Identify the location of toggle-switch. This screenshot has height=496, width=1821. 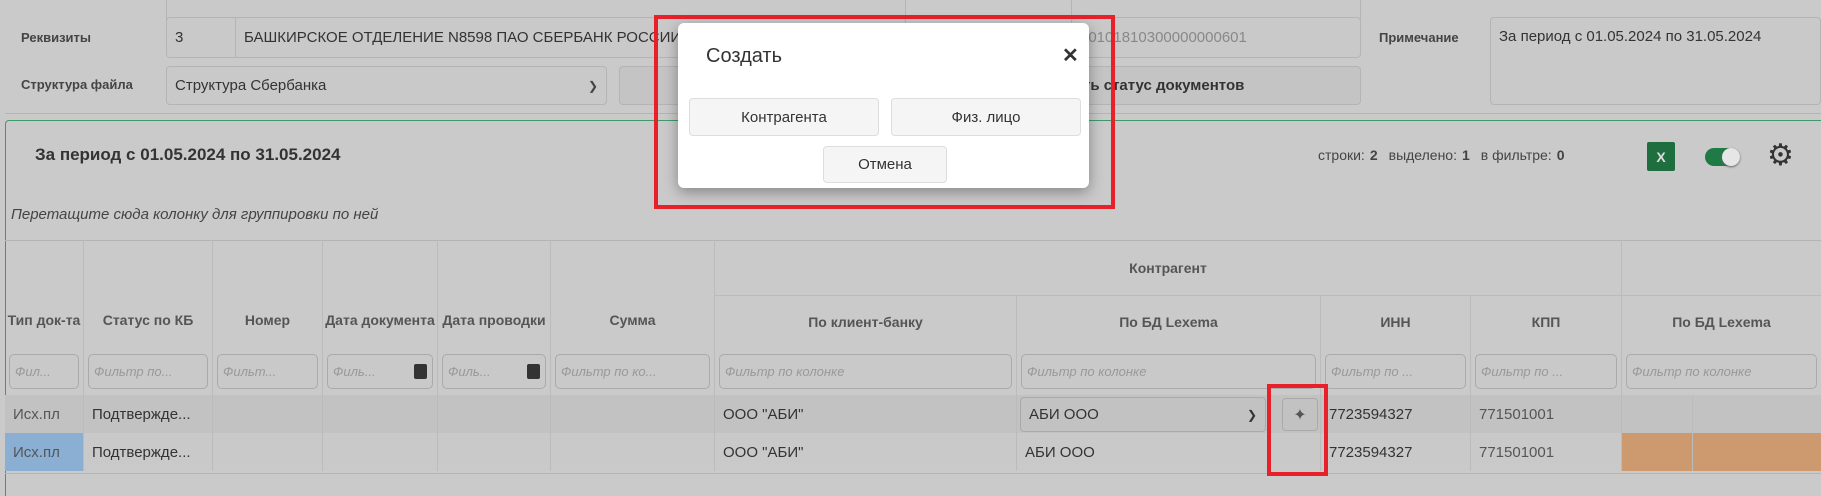
(1722, 157).